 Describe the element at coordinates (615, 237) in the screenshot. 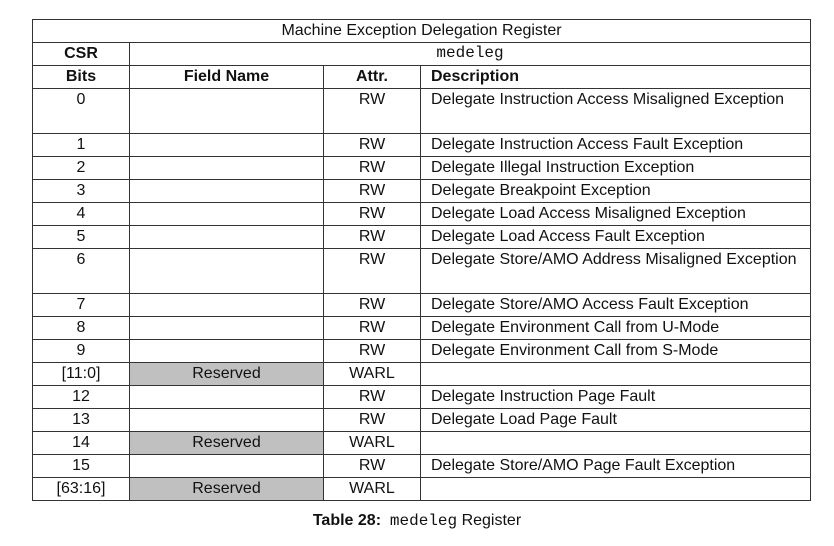

I see `description-cell: Delegate Load Access Fault Exception` at that location.